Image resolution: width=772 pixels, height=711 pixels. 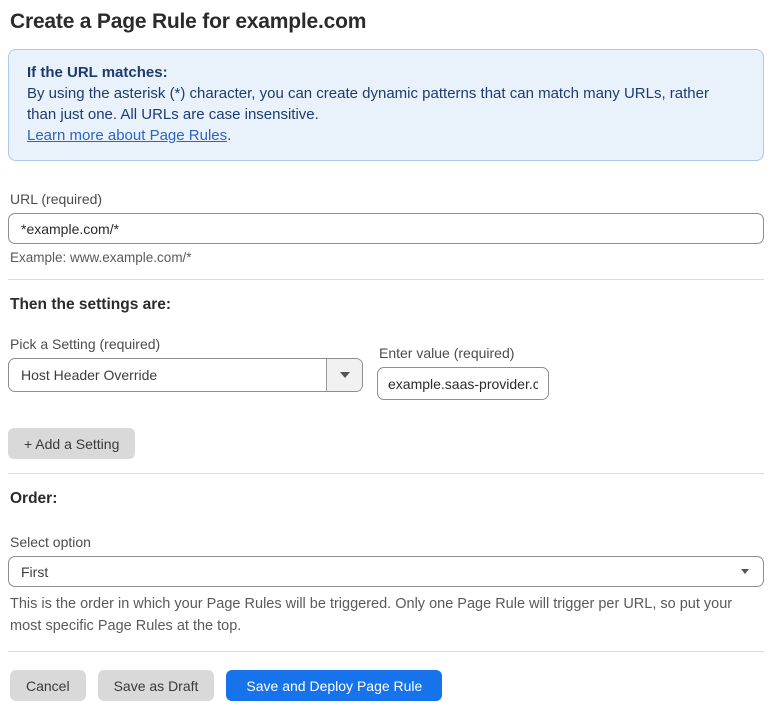 What do you see at coordinates (463, 383) in the screenshot?
I see `setting-value-input` at bounding box center [463, 383].